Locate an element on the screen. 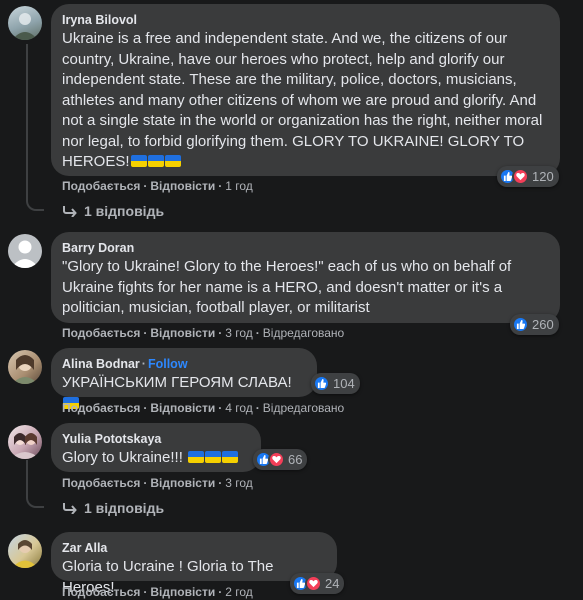 This screenshot has width=583, height=600. comment-author: Barry Doran is located at coordinates (305, 248).